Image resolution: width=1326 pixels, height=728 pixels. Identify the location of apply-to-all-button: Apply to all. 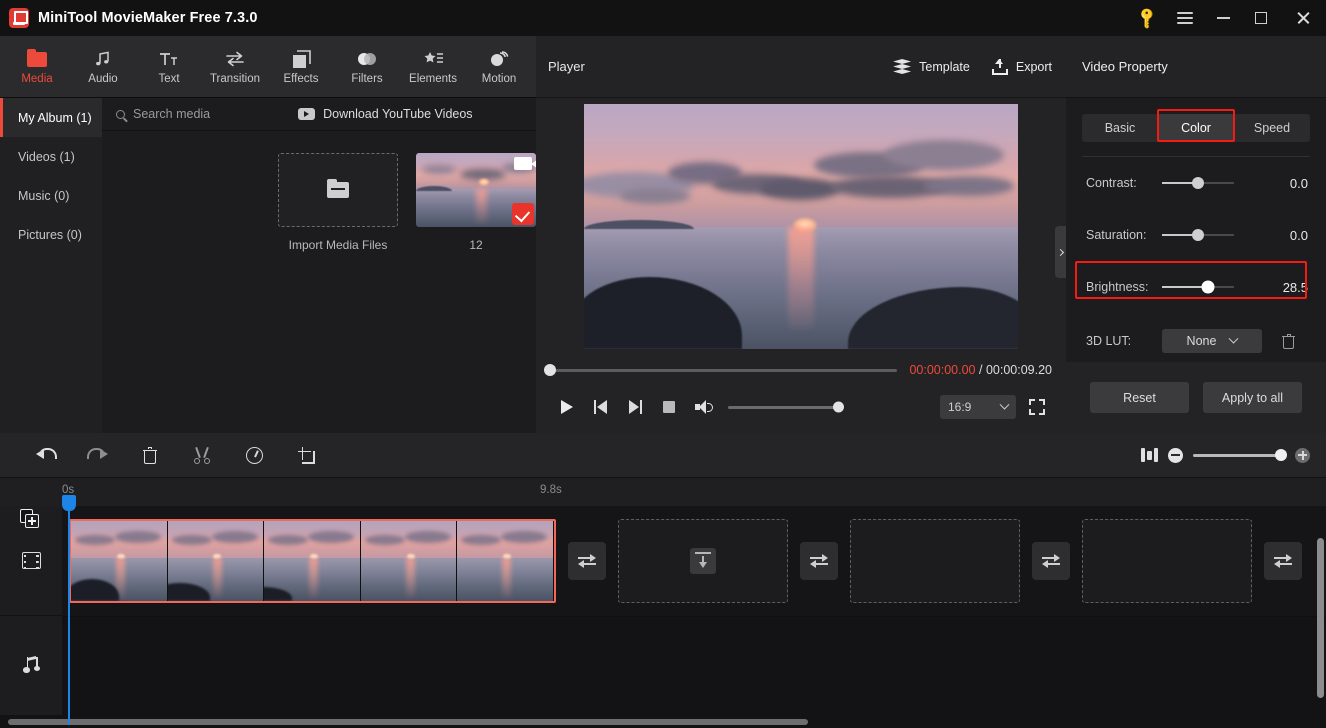
(1252, 397).